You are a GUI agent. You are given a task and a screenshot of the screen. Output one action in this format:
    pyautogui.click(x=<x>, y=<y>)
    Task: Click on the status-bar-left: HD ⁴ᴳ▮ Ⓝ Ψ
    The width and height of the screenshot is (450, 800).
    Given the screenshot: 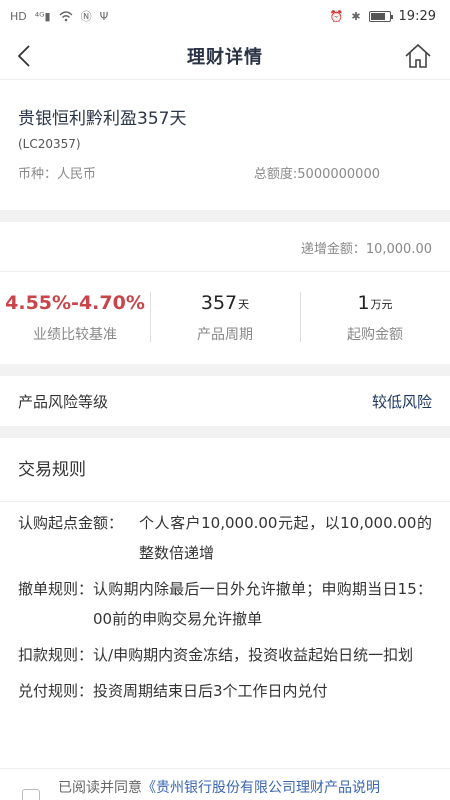 What is the action you would take?
    pyautogui.click(x=59, y=16)
    